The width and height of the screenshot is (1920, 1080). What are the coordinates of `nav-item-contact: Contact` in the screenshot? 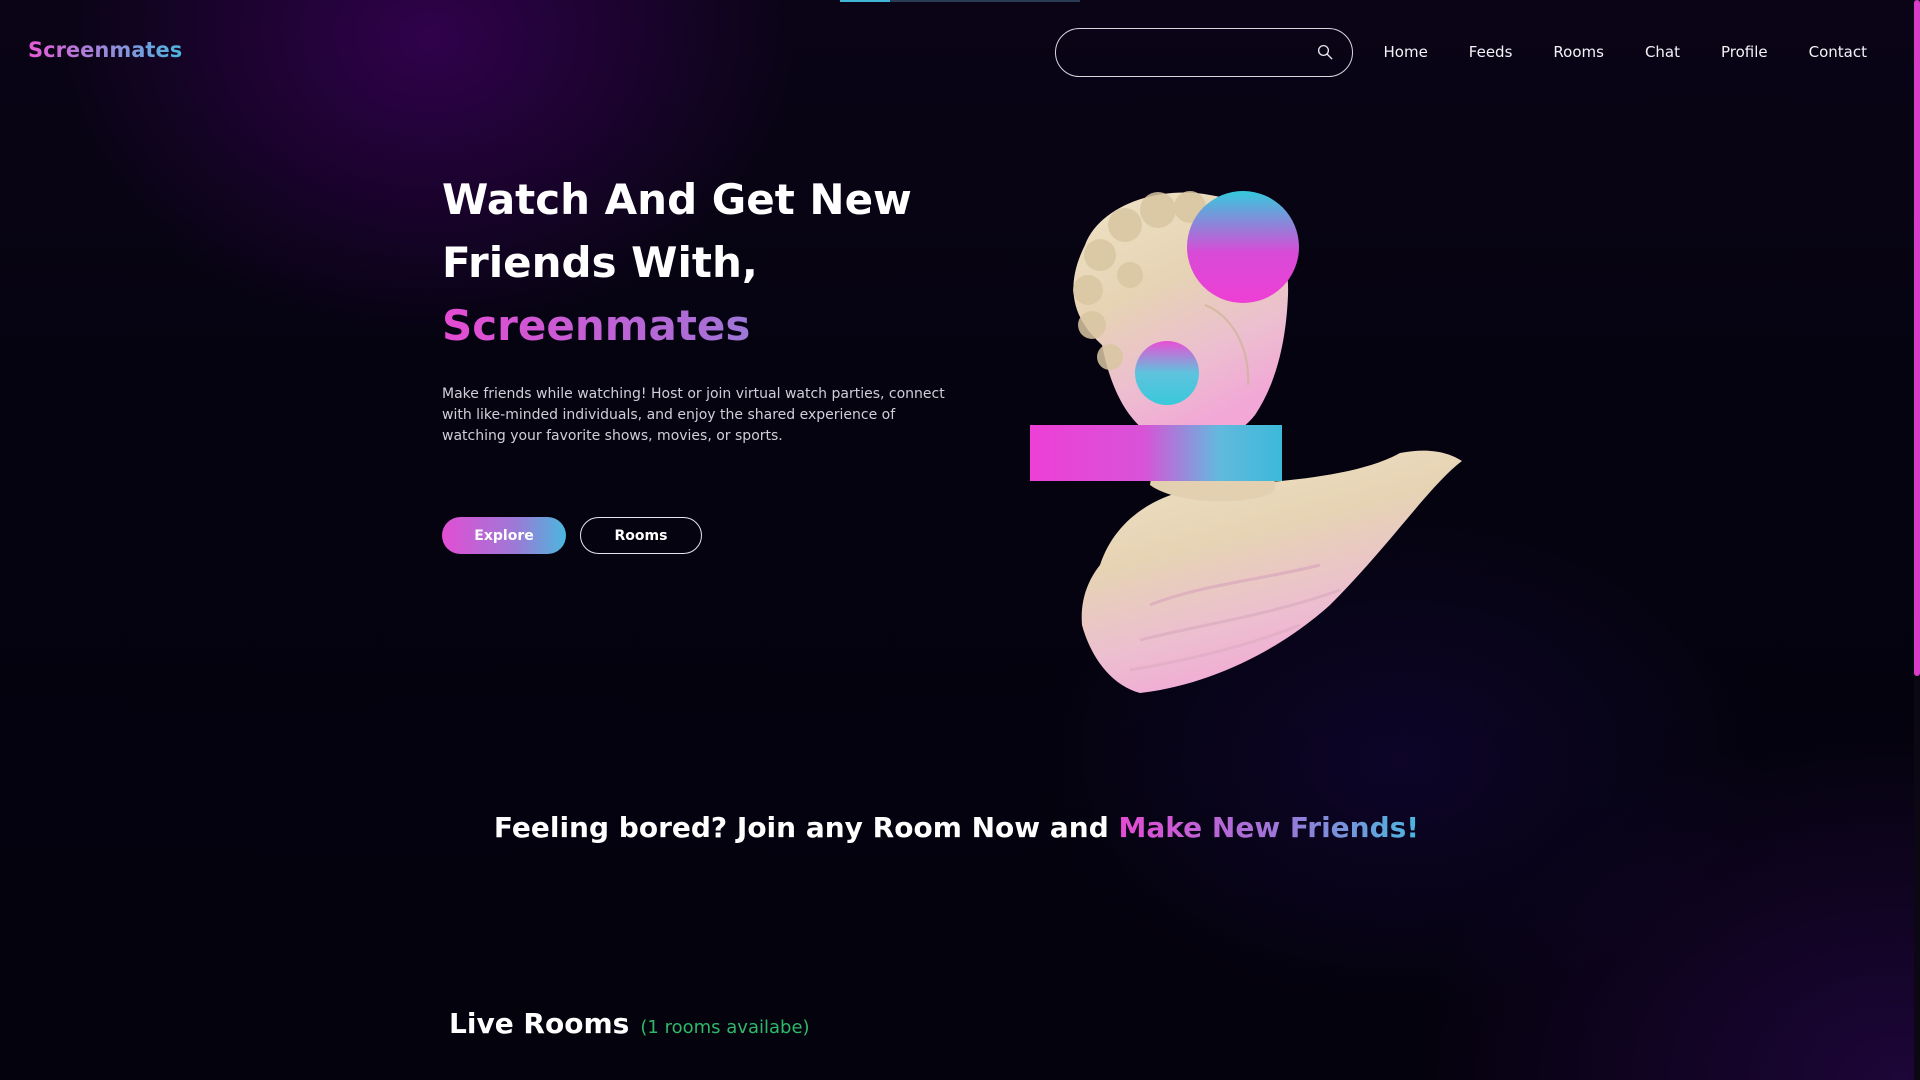 It's located at (1838, 52).